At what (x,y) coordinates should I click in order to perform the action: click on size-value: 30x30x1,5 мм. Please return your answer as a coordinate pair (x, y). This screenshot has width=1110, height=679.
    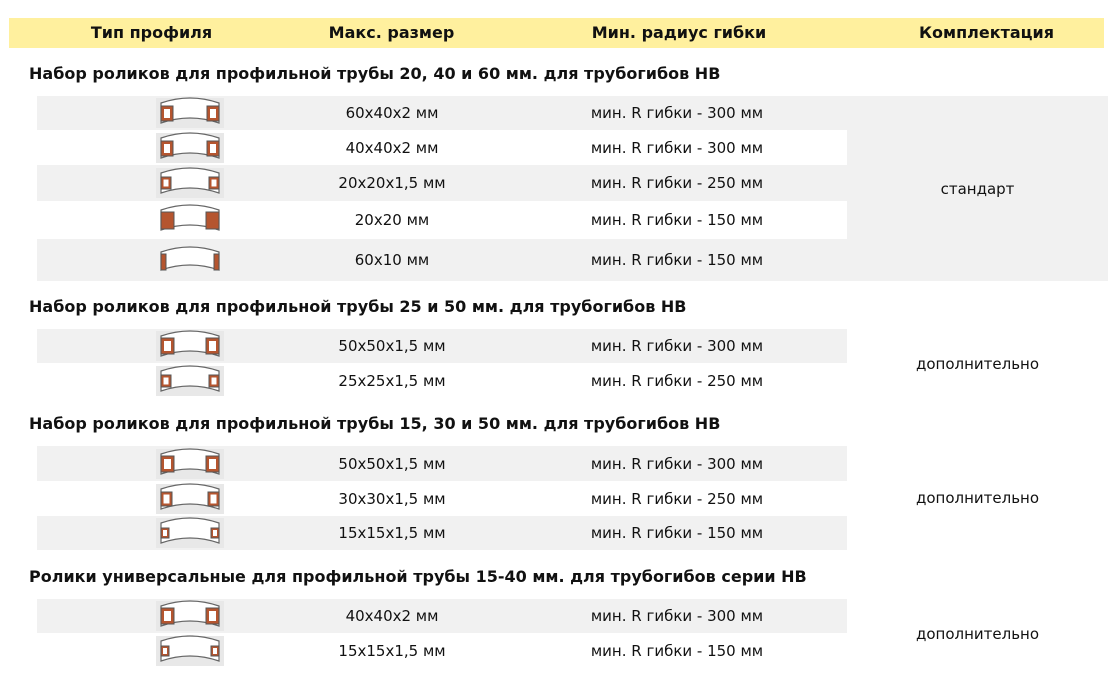
    Looking at the image, I should click on (392, 498).